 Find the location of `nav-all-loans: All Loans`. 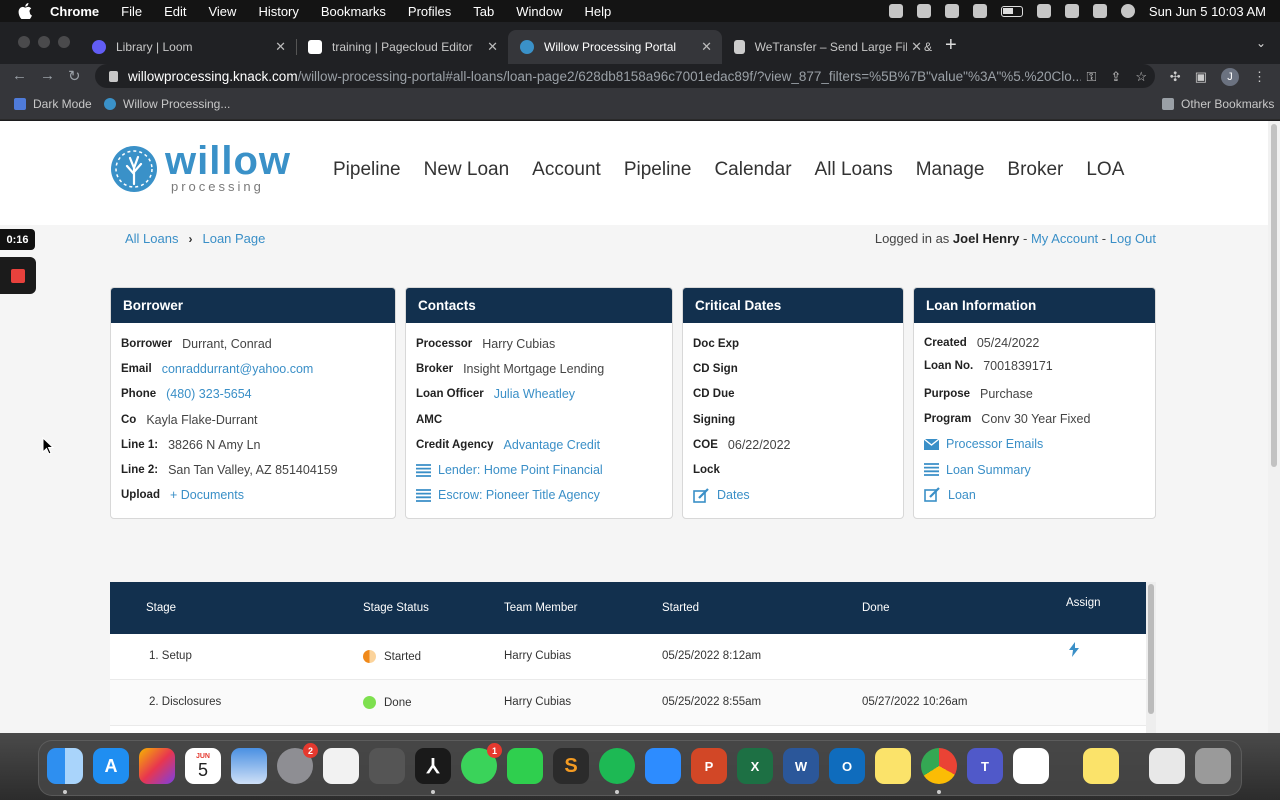

nav-all-loans: All Loans is located at coordinates (854, 170).